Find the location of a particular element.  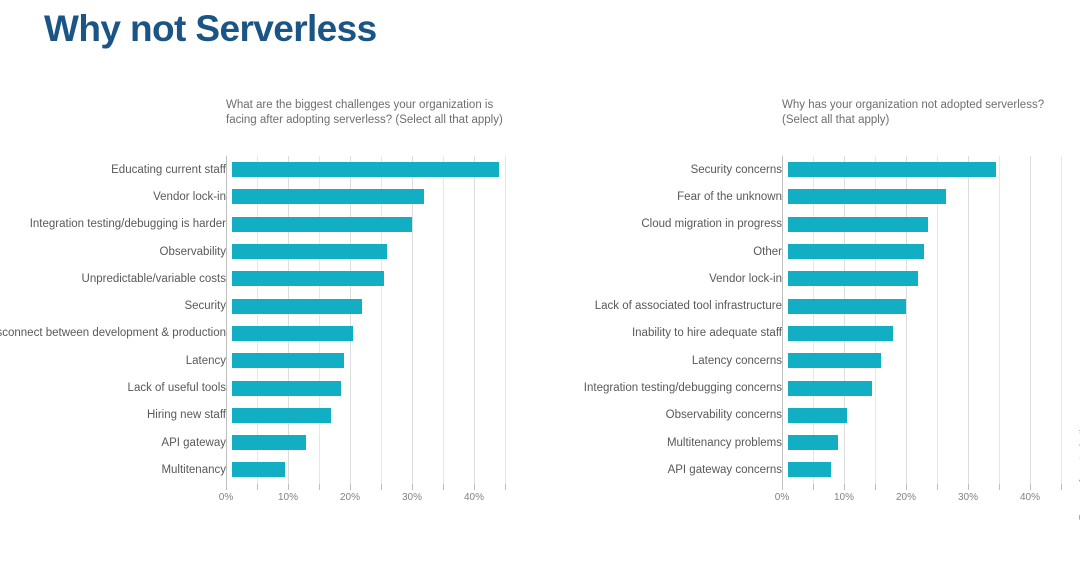

bar-row: Latency concerns is located at coordinates (807, 360).